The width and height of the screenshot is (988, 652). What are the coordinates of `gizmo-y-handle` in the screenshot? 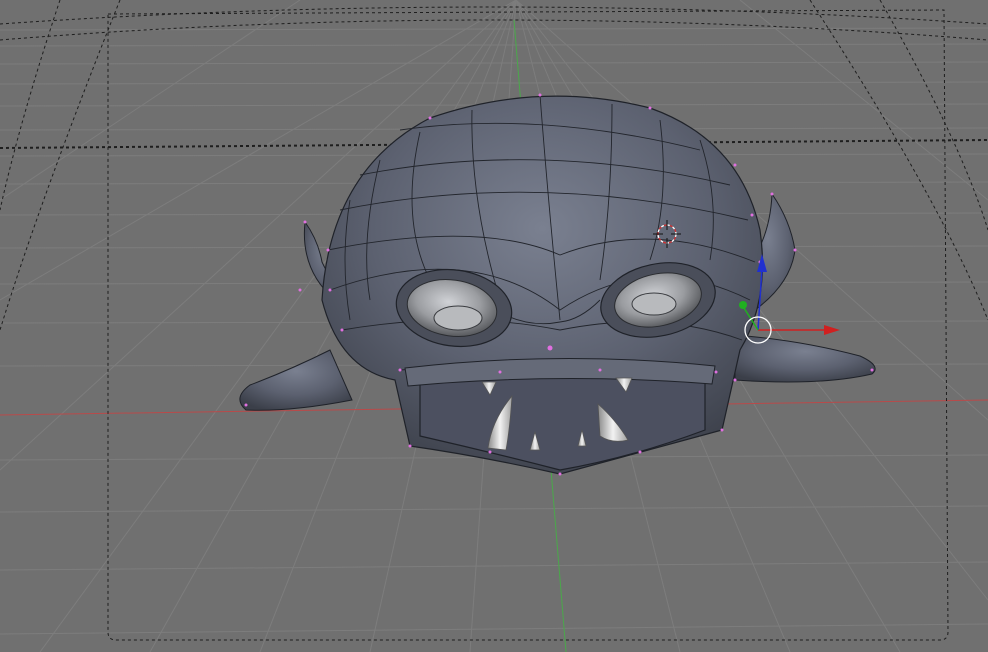 It's located at (743, 305).